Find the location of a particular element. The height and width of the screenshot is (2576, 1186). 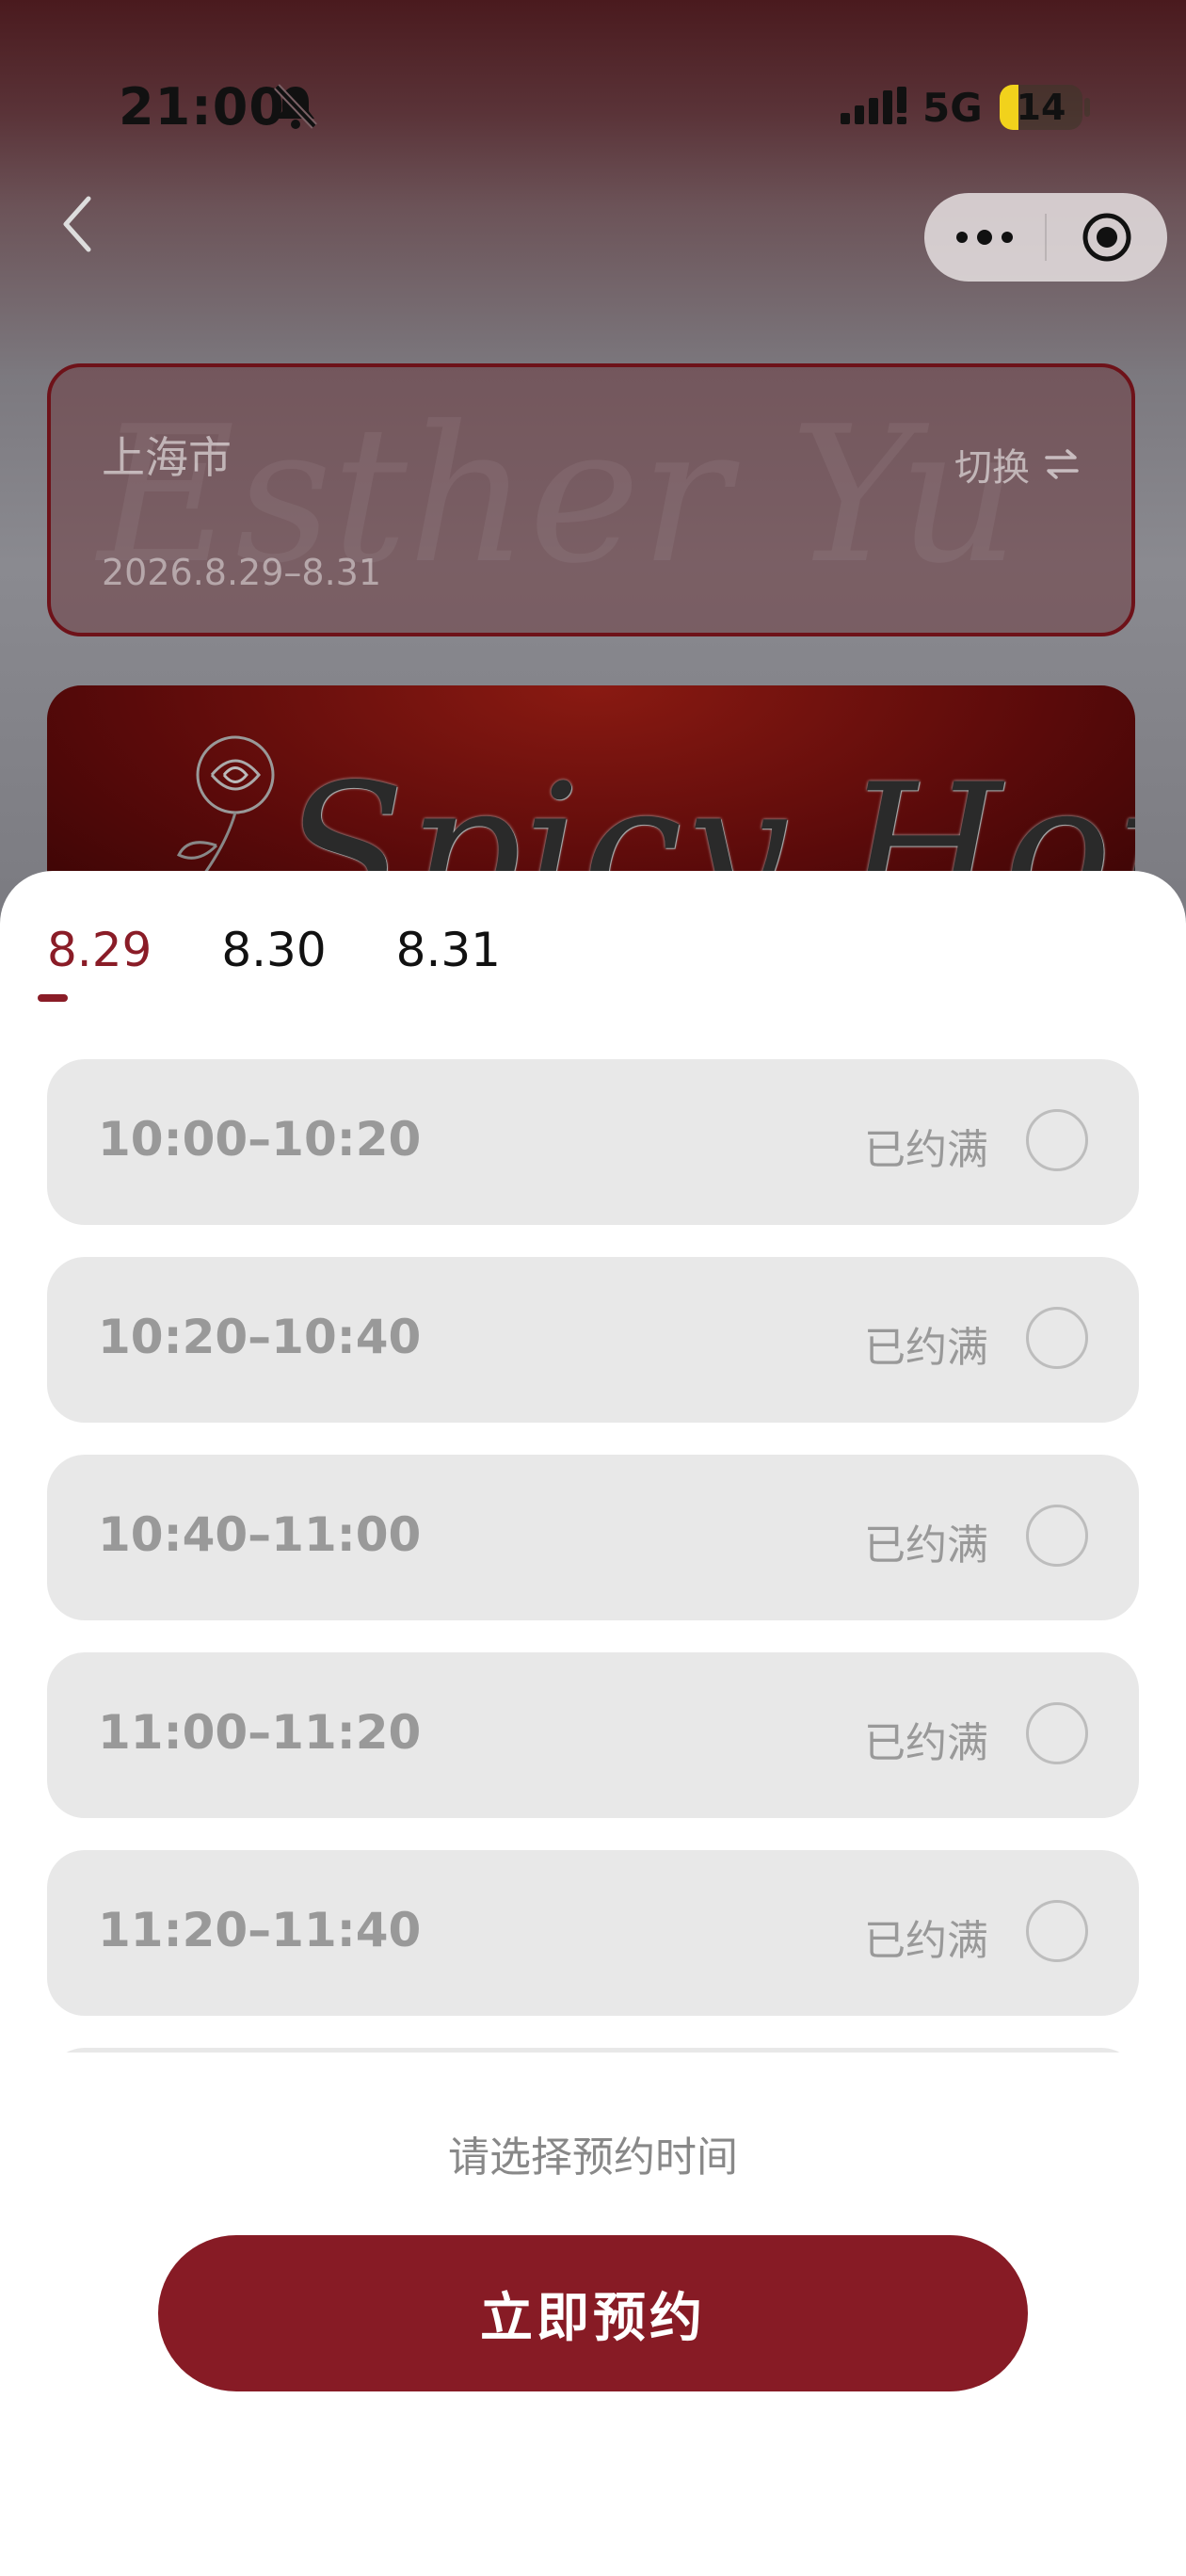

target-circle-icon is located at coordinates (1106, 237).